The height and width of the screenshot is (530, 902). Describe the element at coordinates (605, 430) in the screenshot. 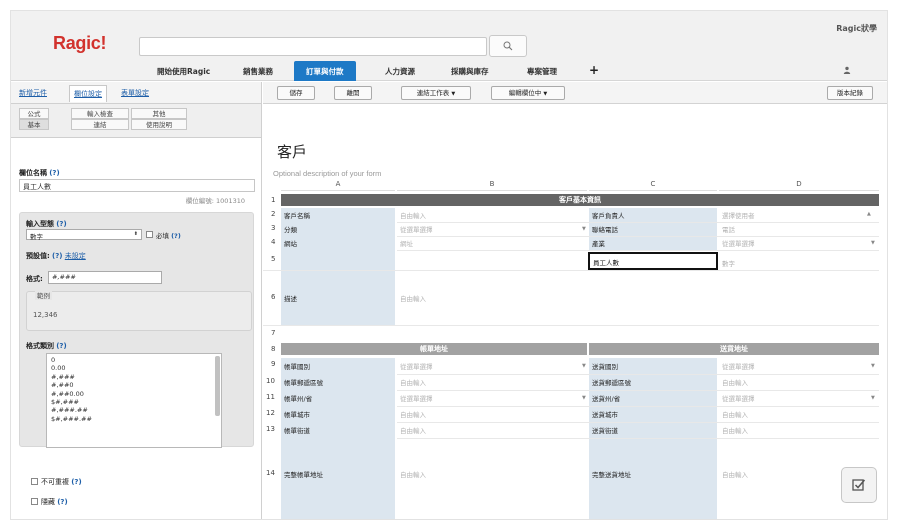

I see `cell-shipping-street-label: 送貨街道` at that location.